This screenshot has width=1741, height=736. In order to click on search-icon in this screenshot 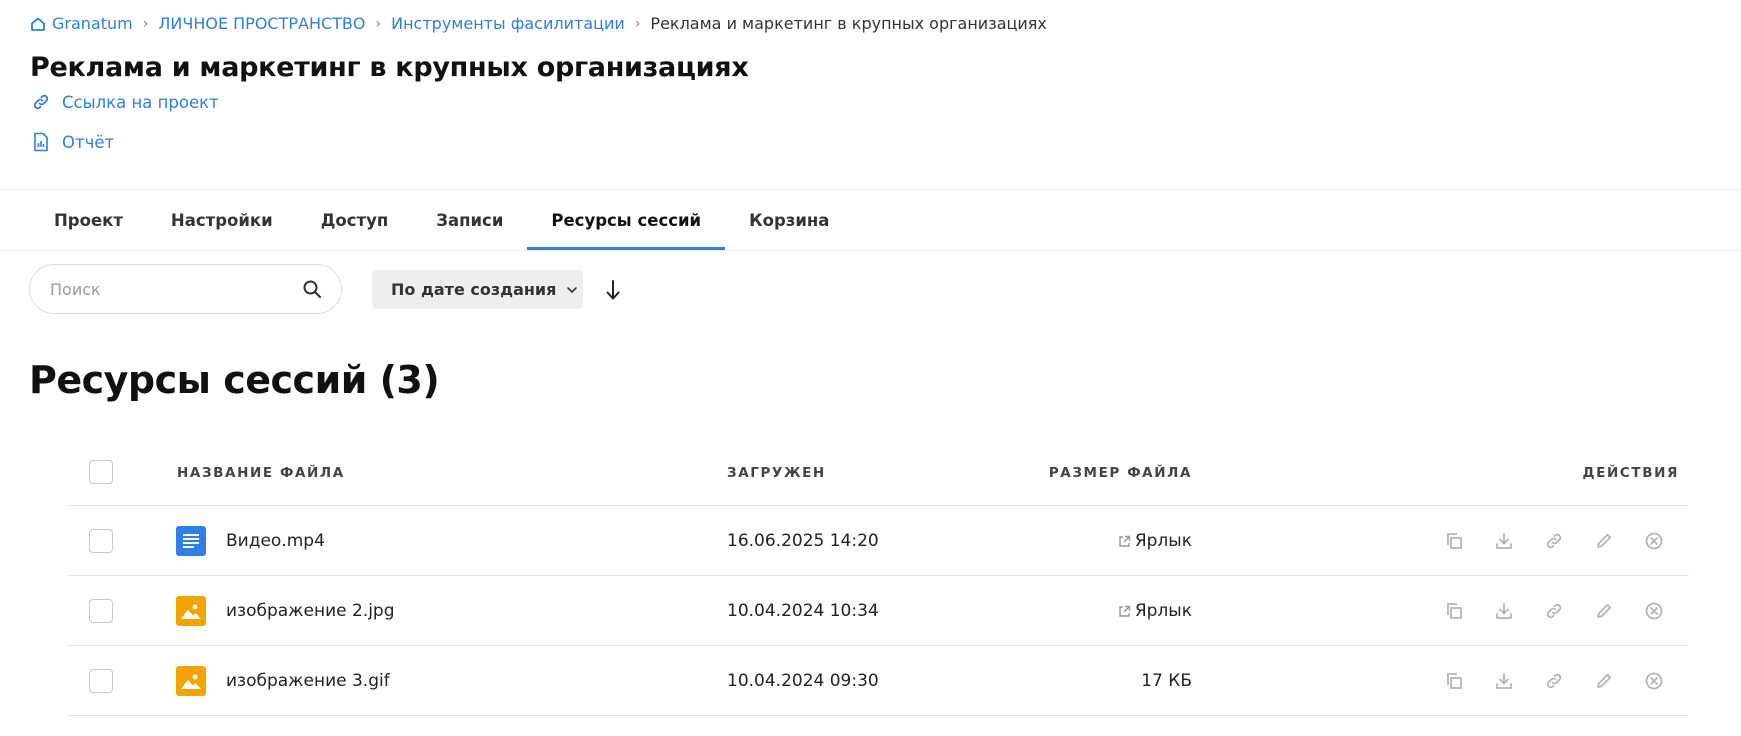, I will do `click(312, 289)`.